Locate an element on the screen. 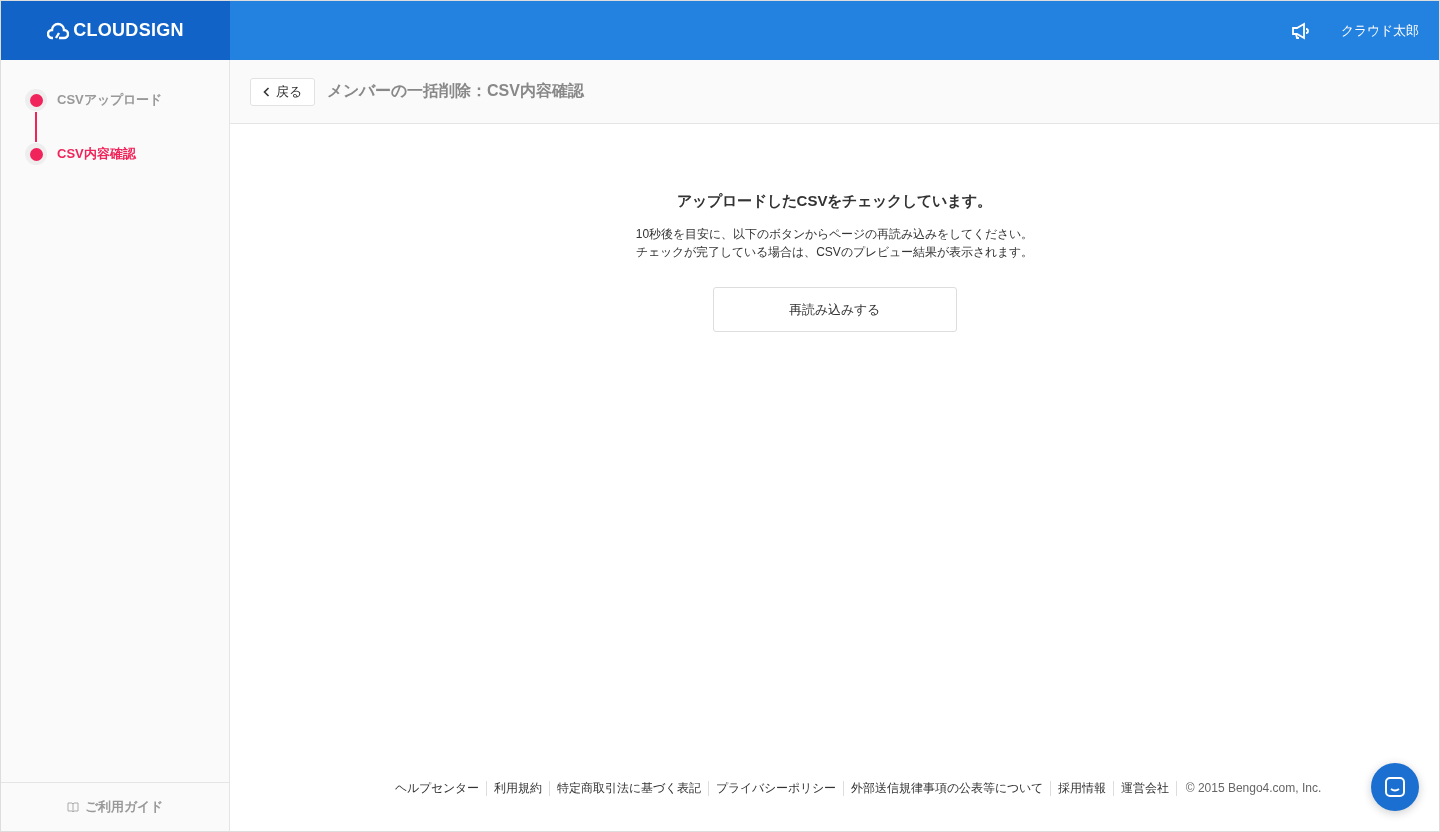 This screenshot has height=832, width=1440. chat-button is located at coordinates (1395, 787).